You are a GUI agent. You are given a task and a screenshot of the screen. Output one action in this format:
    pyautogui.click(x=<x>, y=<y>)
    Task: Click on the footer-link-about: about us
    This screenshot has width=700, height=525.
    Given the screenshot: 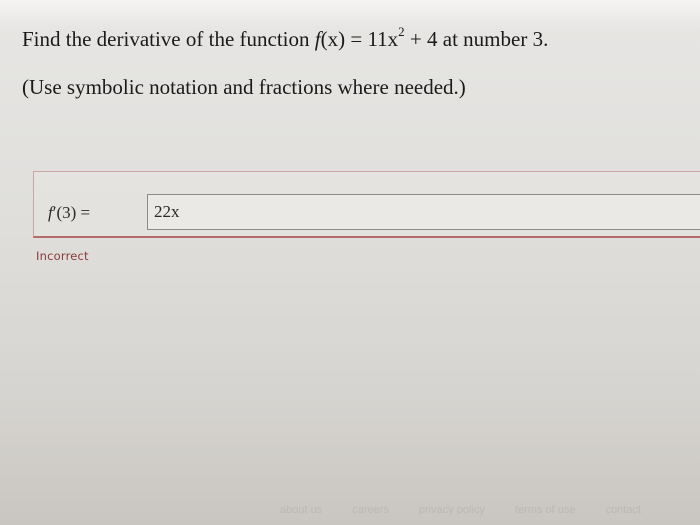 What is the action you would take?
    pyautogui.click(x=301, y=510)
    